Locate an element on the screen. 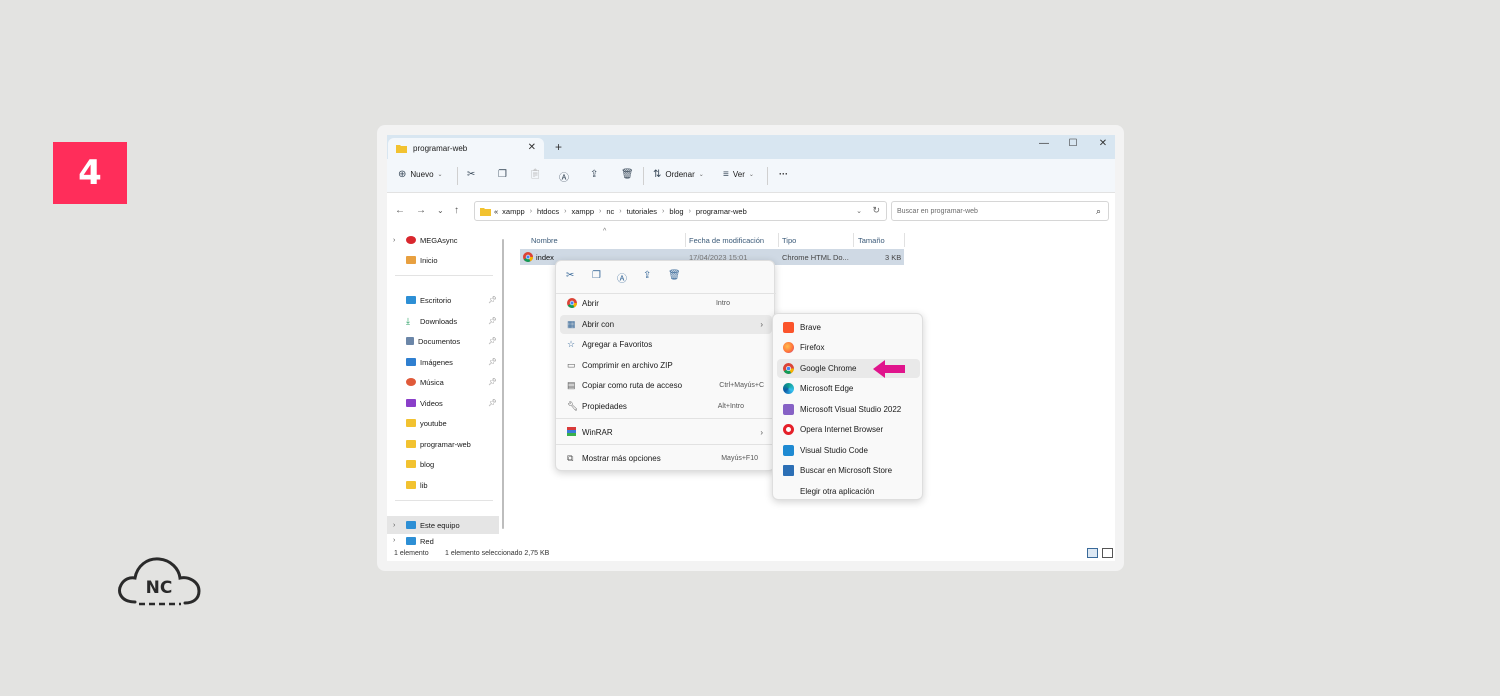 Image resolution: width=1500 pixels, height=696 pixels. app-item-opera: Opera Internet Browser is located at coordinates (848, 429).